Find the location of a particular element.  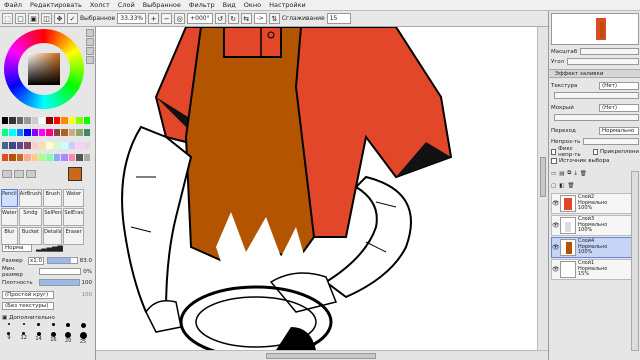

brush-preset: 9 is located at coordinates (9, 338).